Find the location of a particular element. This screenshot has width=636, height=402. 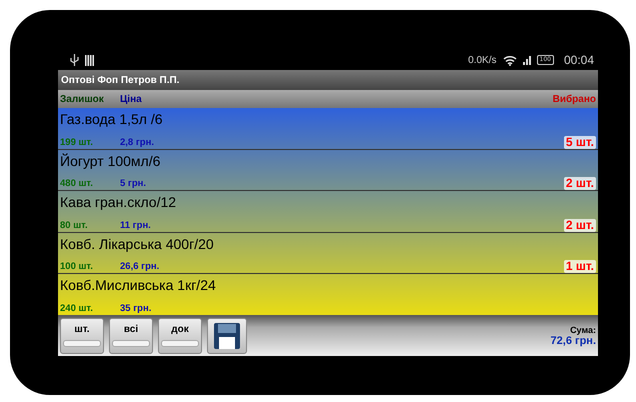

filter-button: док is located at coordinates (180, 336).